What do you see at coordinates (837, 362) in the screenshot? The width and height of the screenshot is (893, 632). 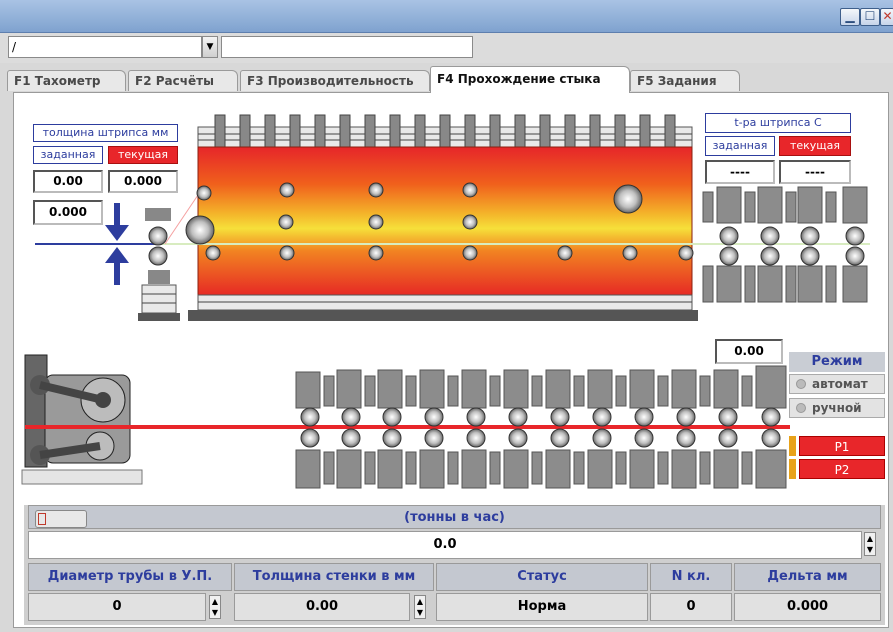 I see `mode-title: Режим` at bounding box center [837, 362].